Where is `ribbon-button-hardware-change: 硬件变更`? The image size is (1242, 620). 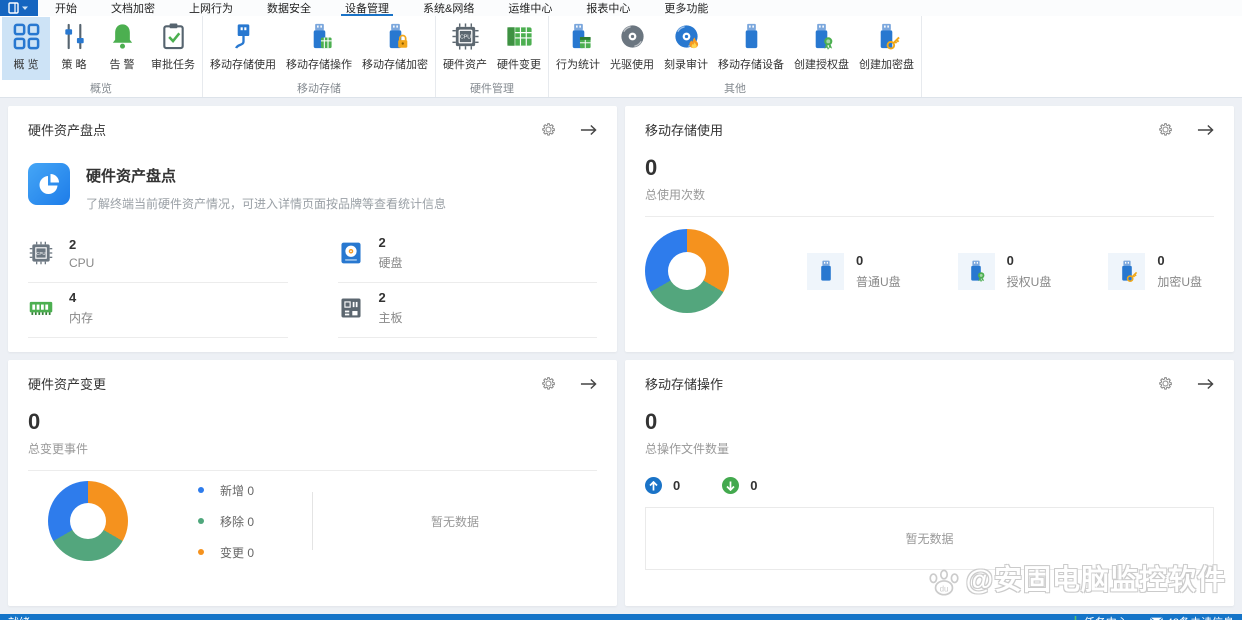 ribbon-button-hardware-change: 硬件变更 is located at coordinates (519, 48).